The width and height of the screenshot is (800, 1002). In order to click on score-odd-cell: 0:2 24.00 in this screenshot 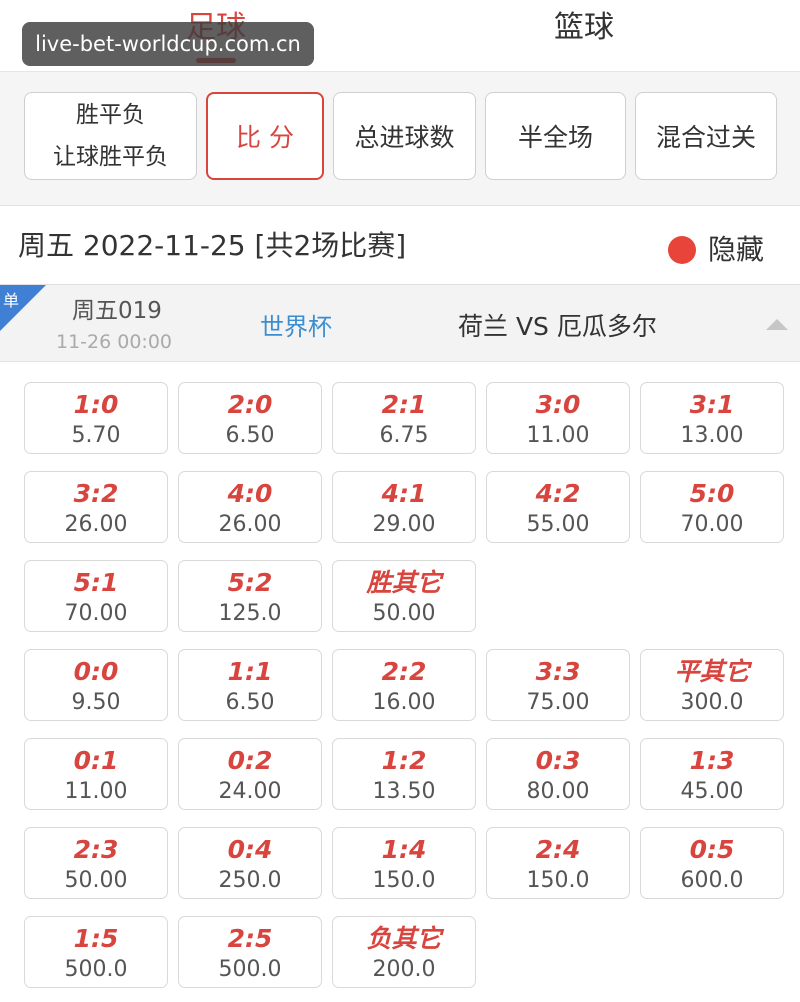, I will do `click(250, 774)`.